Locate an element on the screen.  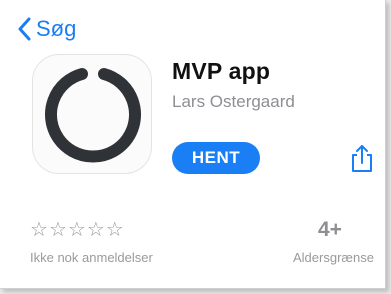
rating-stars: ☆ ☆ ☆ ☆ ☆ is located at coordinates (77, 229).